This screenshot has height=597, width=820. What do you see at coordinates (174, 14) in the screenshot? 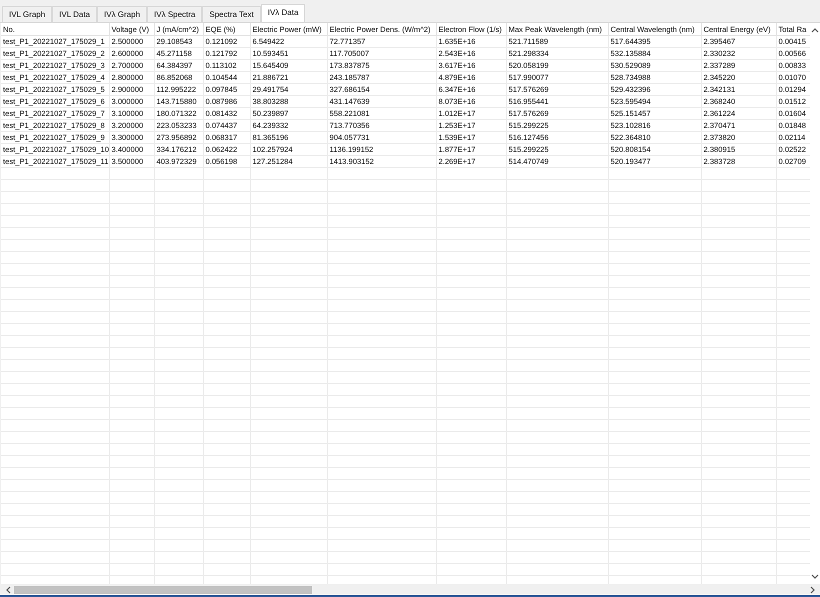
I see `tab: IVλ Spectra` at bounding box center [174, 14].